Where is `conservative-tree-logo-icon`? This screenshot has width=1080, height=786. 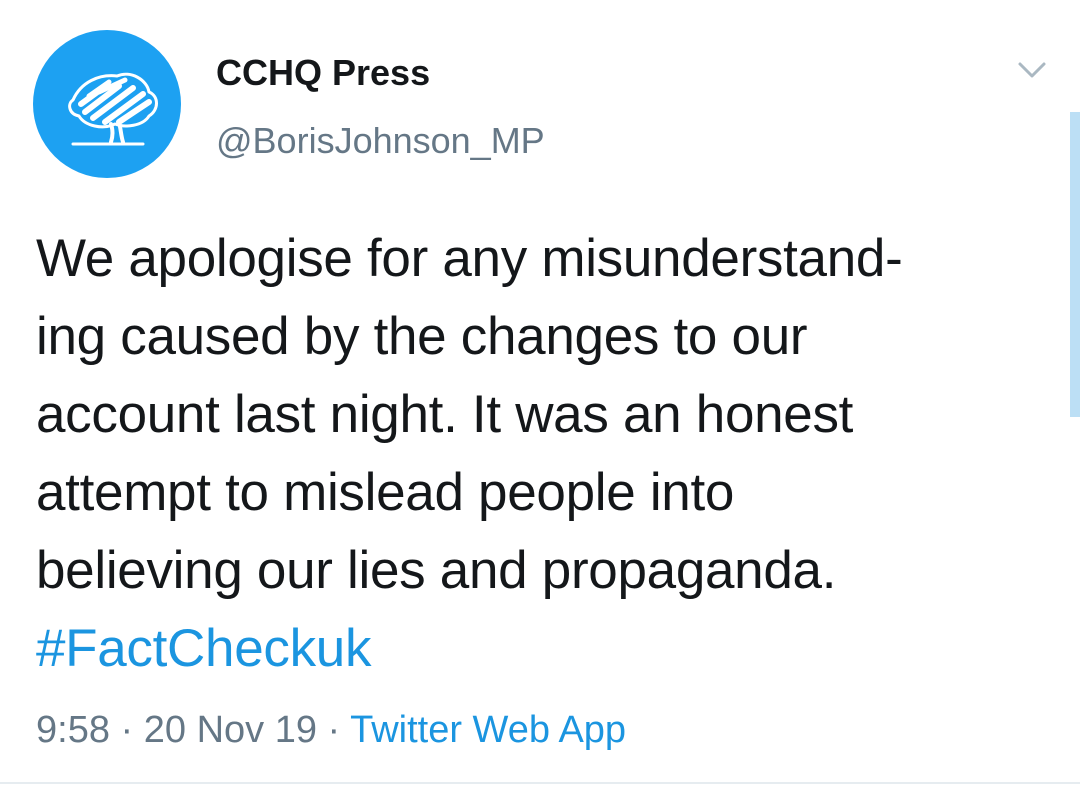
conservative-tree-logo-icon is located at coordinates (113, 109).